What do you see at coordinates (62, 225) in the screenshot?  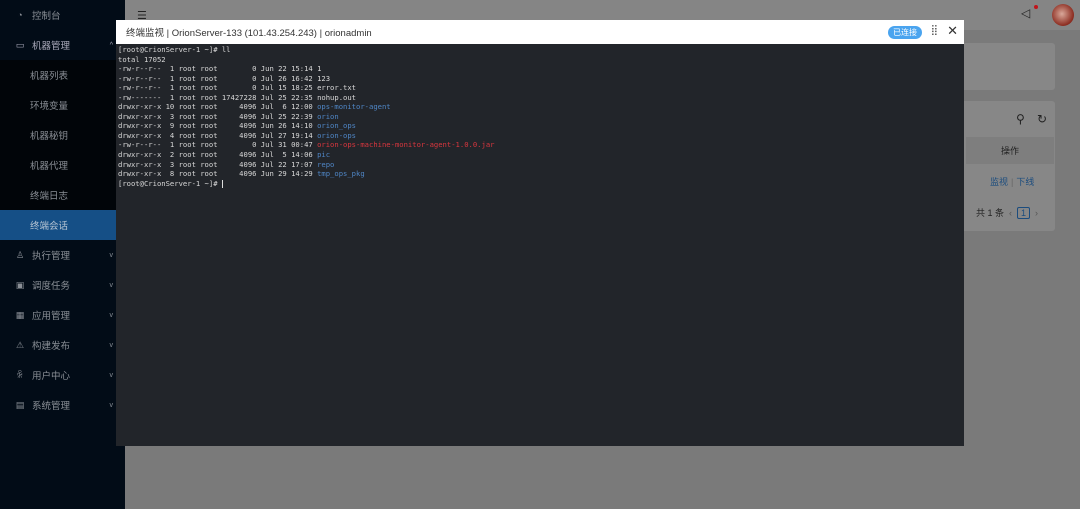 I see `sidebar-item-terminal-session: 终端会话` at bounding box center [62, 225].